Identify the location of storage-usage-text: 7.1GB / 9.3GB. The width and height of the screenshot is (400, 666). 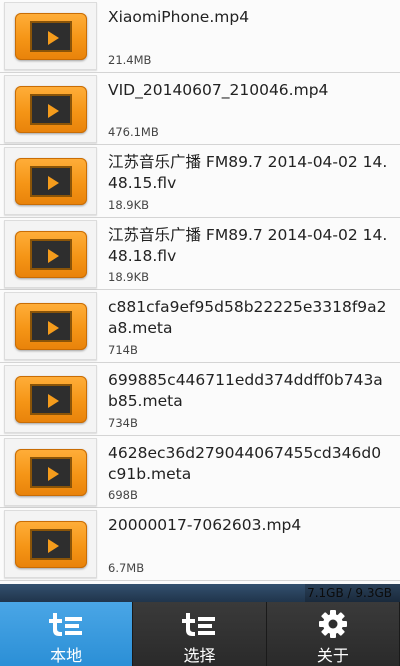
(349, 593).